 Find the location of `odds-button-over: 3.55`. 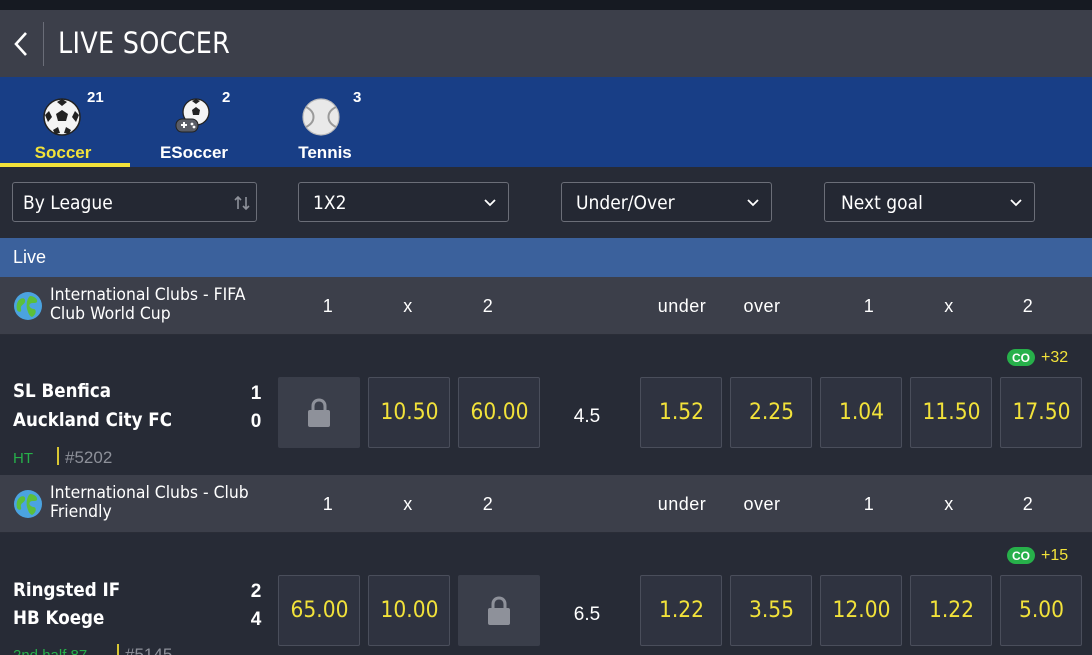

odds-button-over: 3.55 is located at coordinates (771, 610).